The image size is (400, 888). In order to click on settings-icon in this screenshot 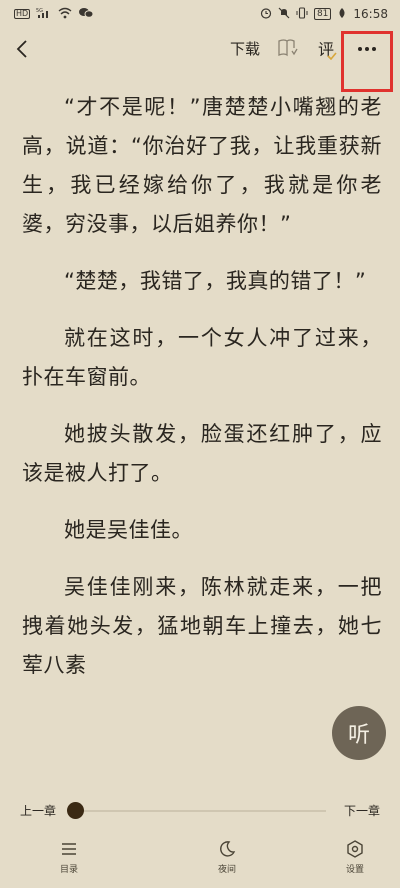, I will do `click(355, 849)`.